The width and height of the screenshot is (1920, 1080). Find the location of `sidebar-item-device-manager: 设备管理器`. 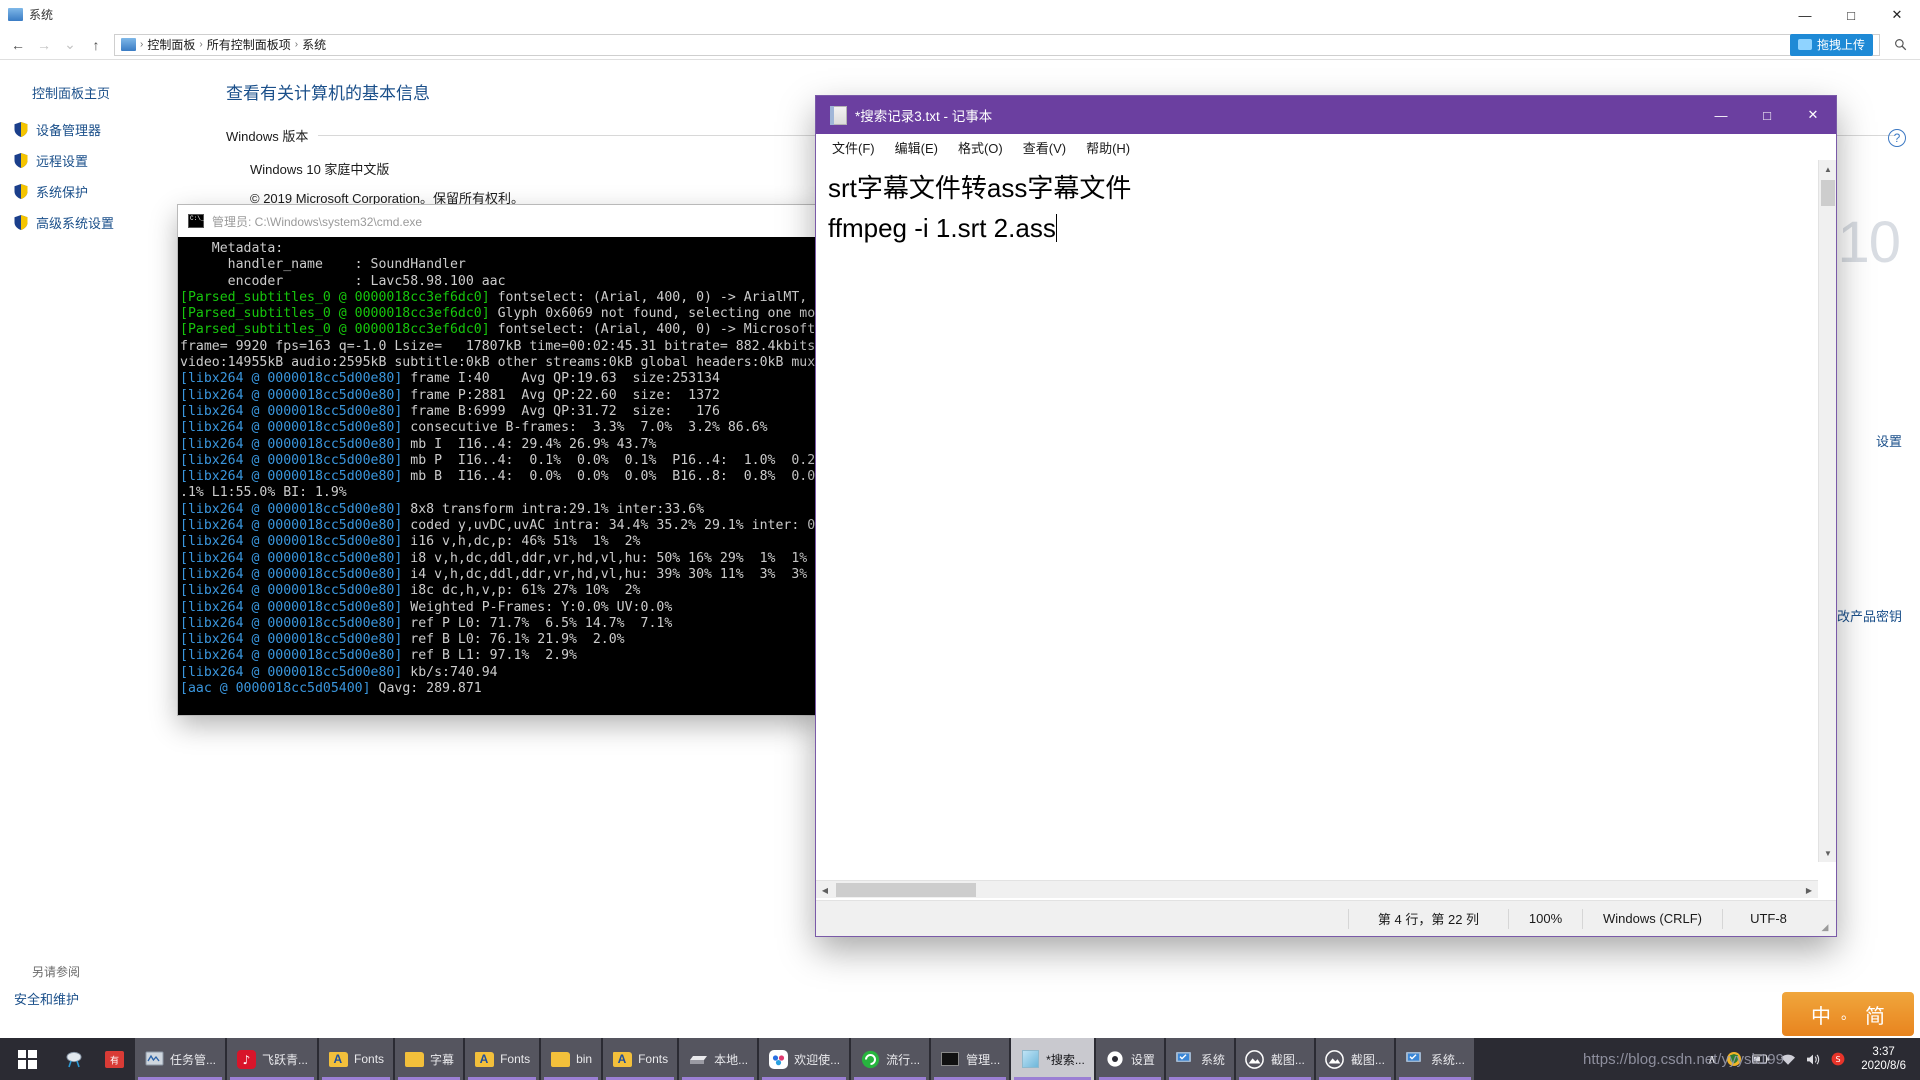

sidebar-item-device-manager: 设备管理器 is located at coordinates (102, 129).